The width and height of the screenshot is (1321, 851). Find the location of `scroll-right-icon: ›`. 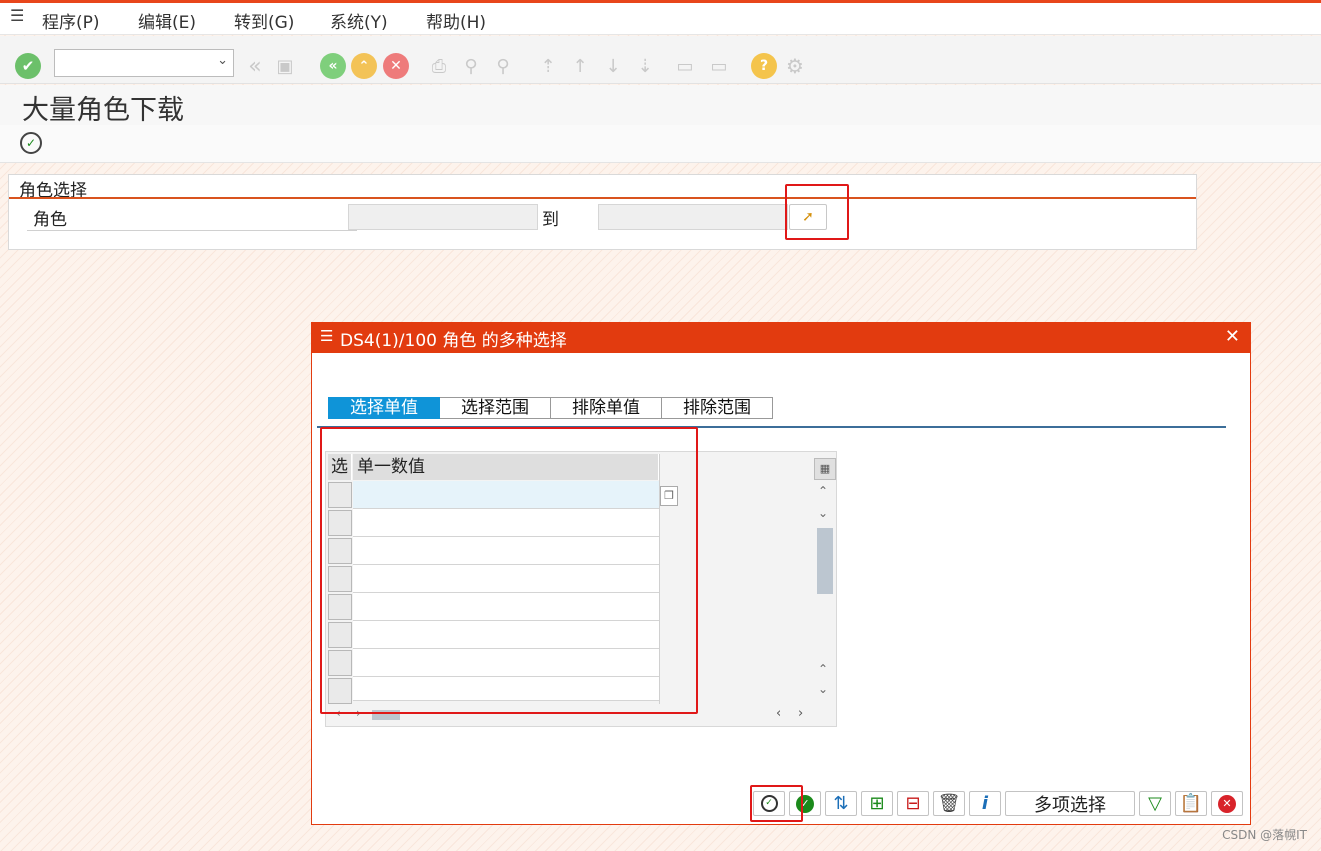

scroll-right-icon: › is located at coordinates (358, 713).